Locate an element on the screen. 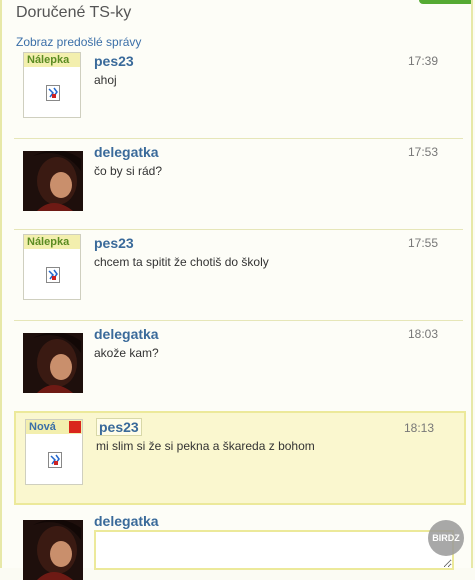 This screenshot has width=475, height=580. message-item: Nálepka pes23 17:39 ahoj is located at coordinates (240, 95).